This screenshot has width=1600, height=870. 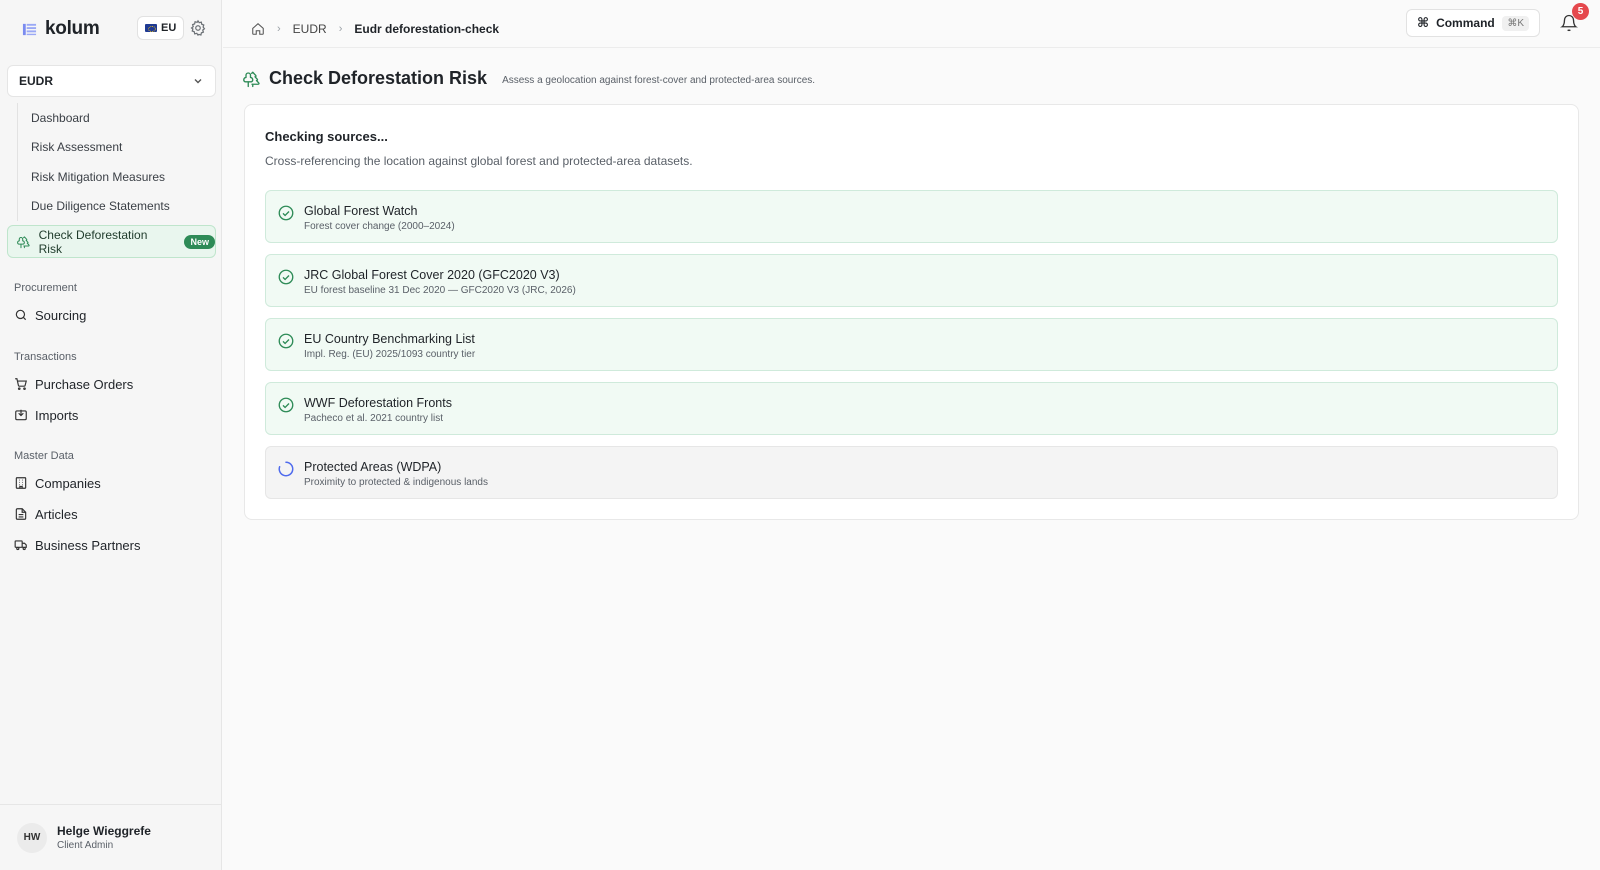 What do you see at coordinates (29, 29) in the screenshot?
I see `kolum-logo-icon` at bounding box center [29, 29].